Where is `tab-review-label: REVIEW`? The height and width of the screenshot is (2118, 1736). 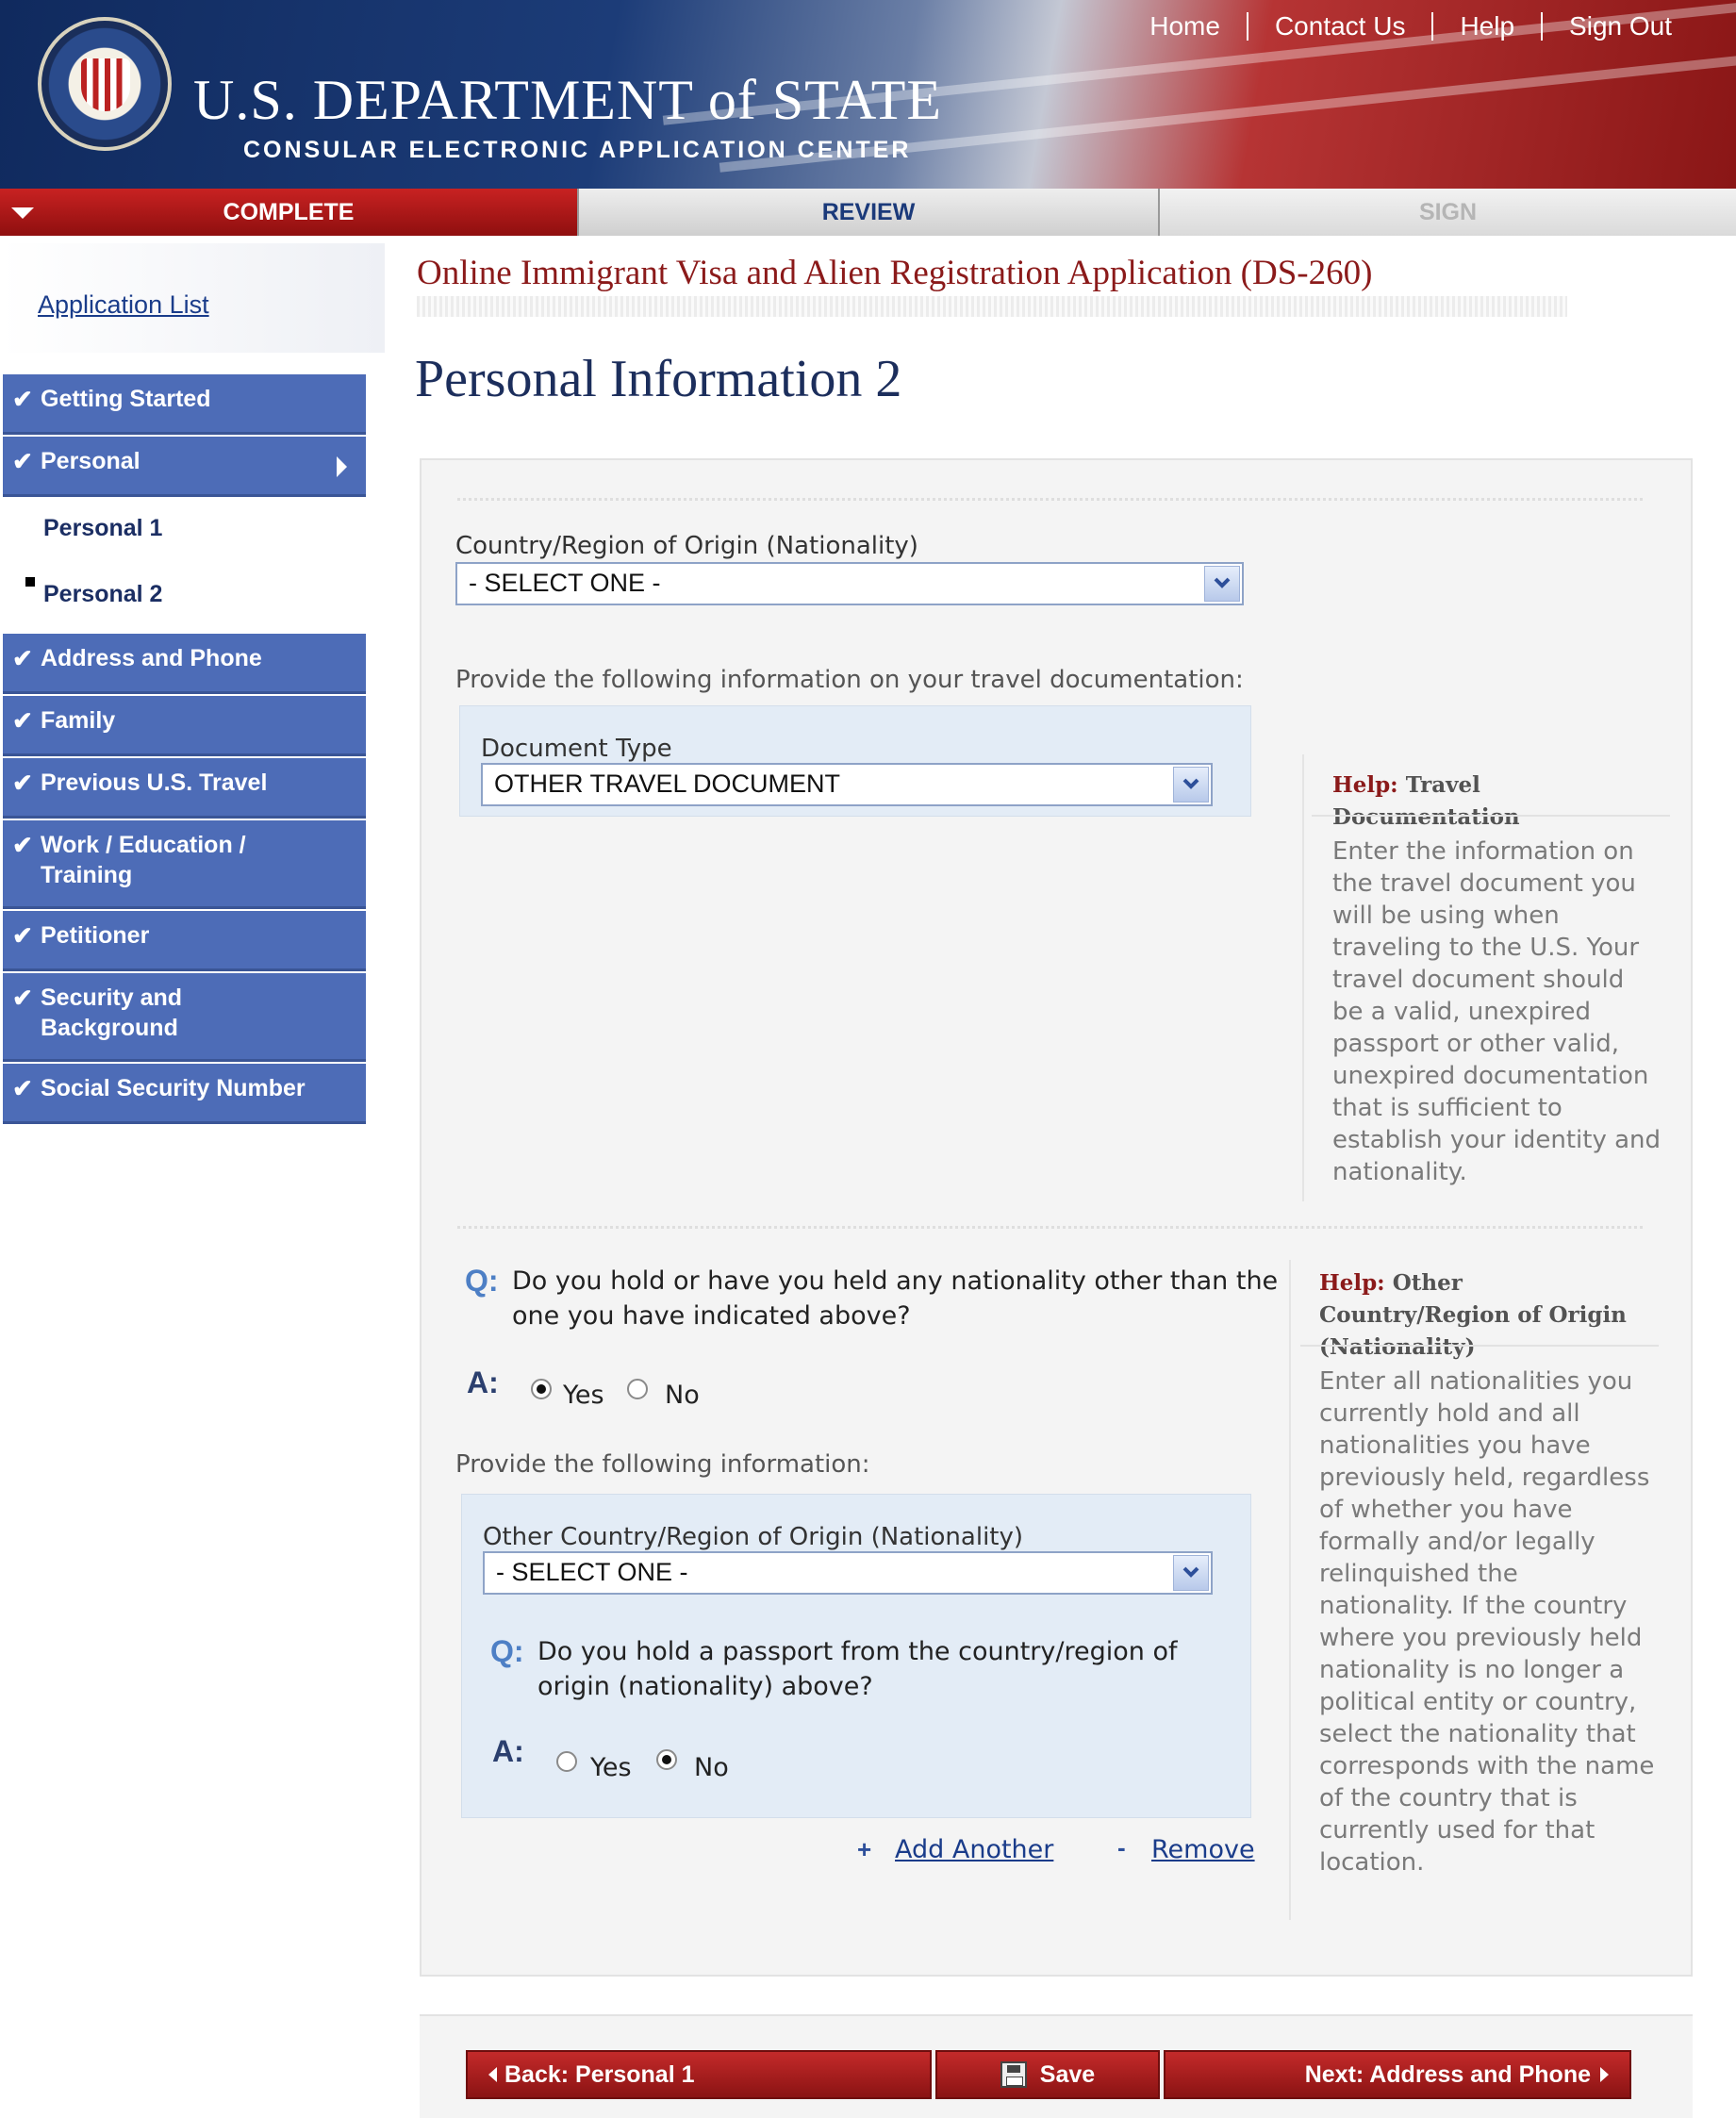
tab-review-label: REVIEW is located at coordinates (868, 211).